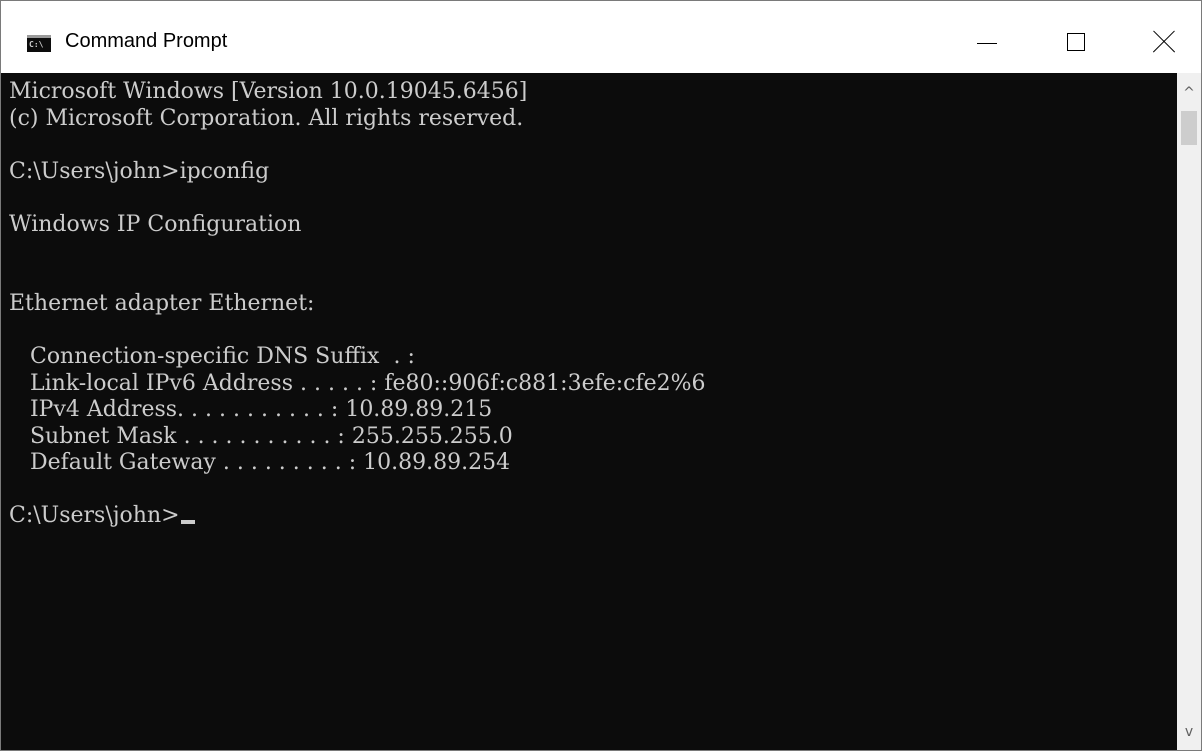  Describe the element at coordinates (987, 43) in the screenshot. I see `minimize-icon` at that location.